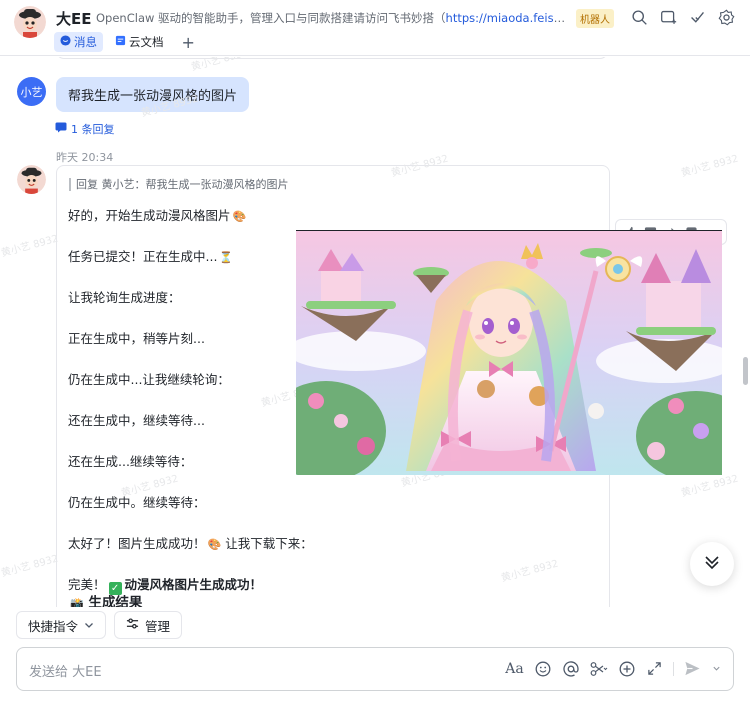 The image size is (750, 705). I want to click on previous-message-edge, so click(332, 58).